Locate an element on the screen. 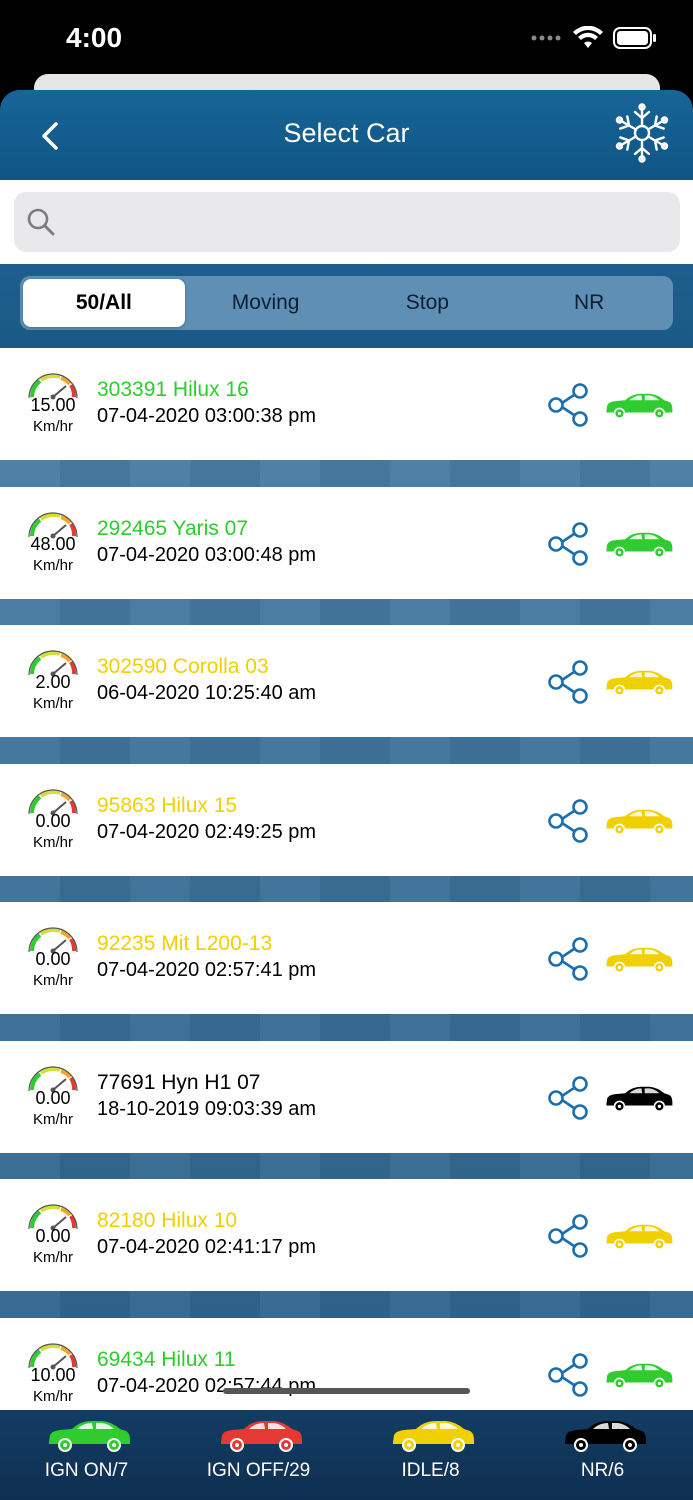 Image resolution: width=693 pixels, height=1500 pixels. vehicle-name: 92235 Mit L200-13 is located at coordinates (185, 943).